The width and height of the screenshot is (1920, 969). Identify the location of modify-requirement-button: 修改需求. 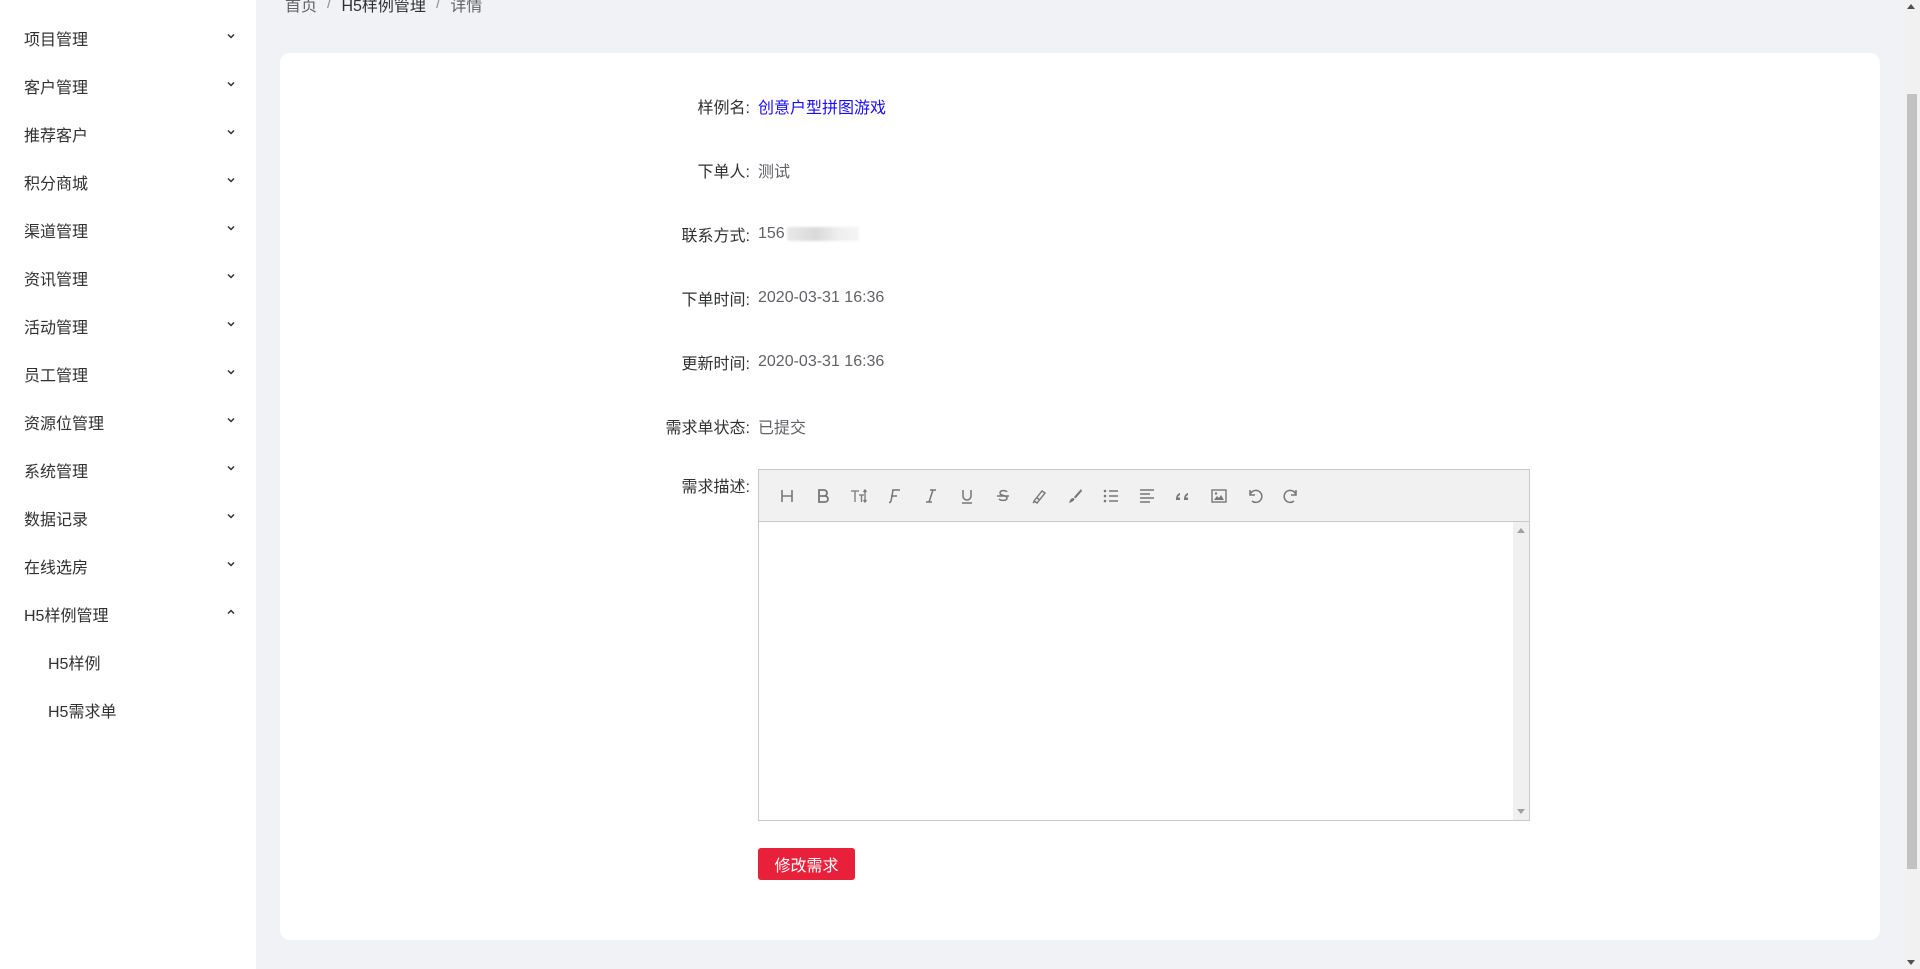
(806, 864).